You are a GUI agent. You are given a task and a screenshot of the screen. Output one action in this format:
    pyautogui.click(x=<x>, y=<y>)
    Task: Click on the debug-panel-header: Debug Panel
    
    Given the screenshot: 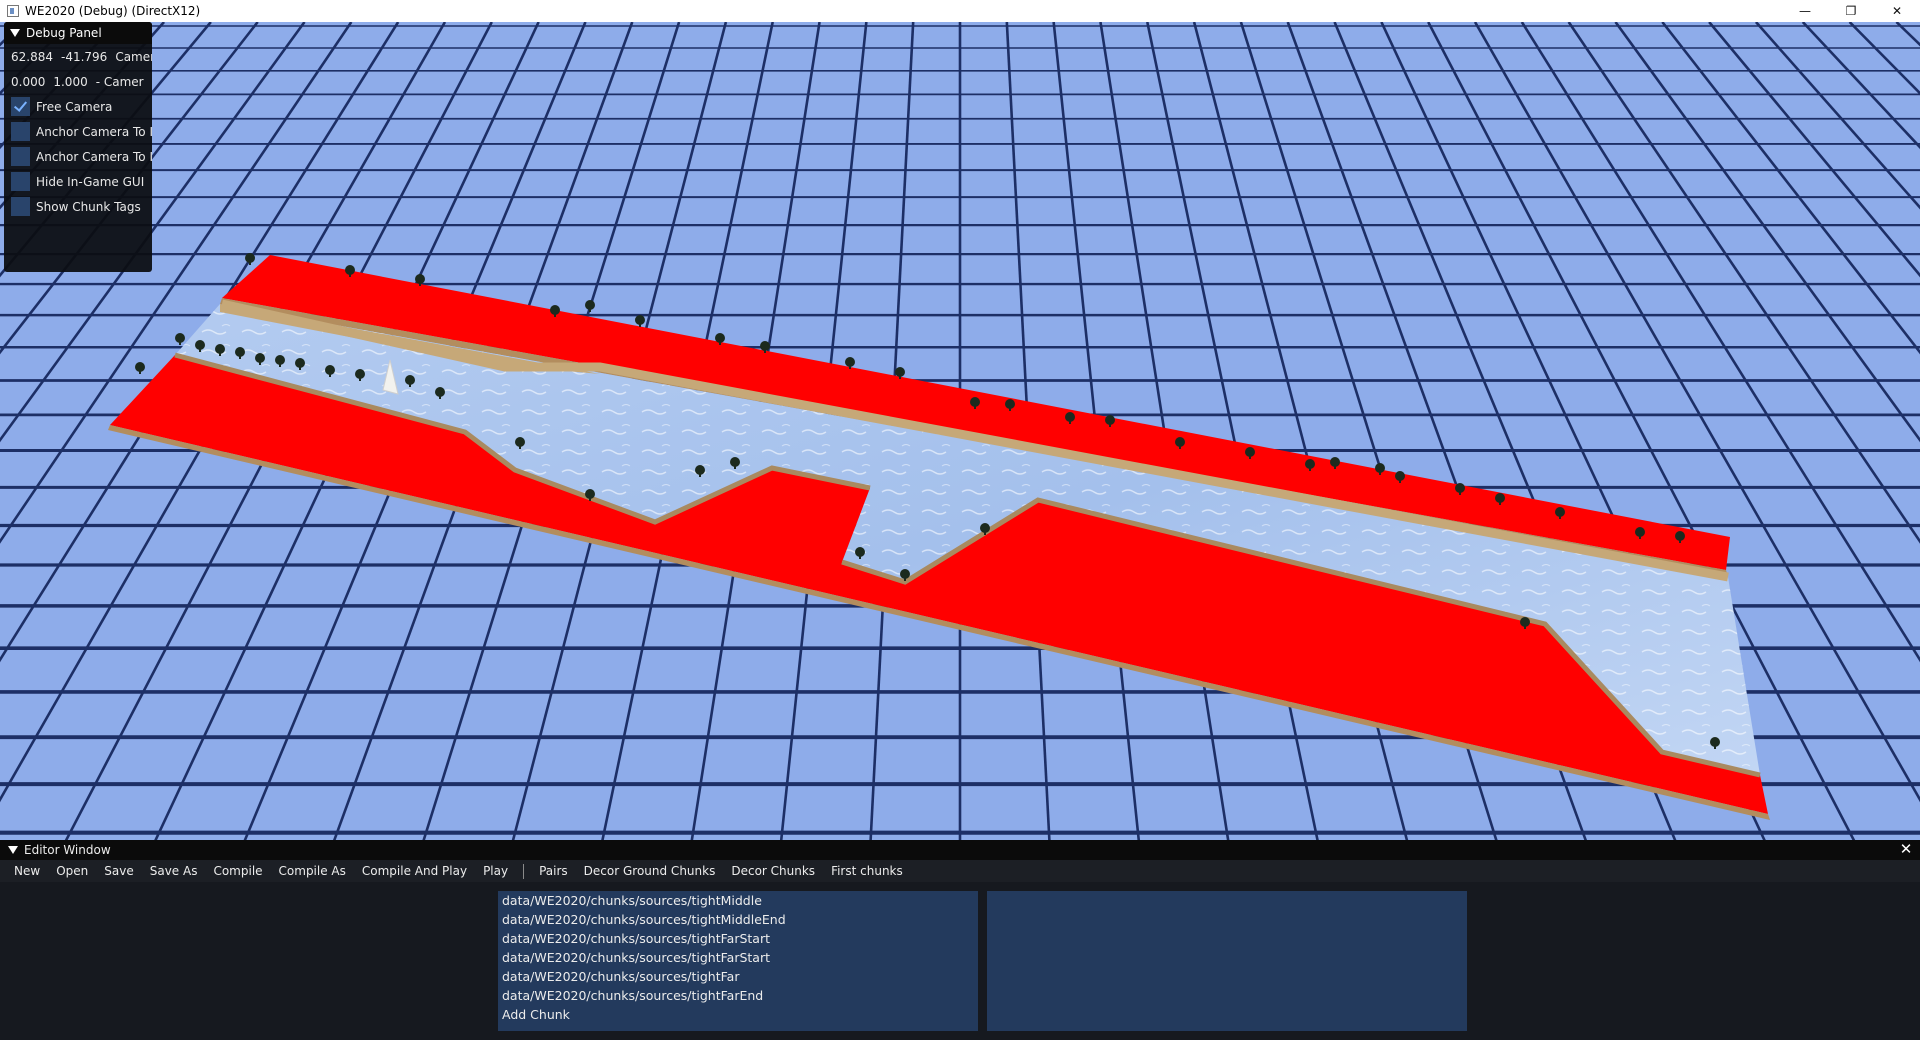 What is the action you would take?
    pyautogui.click(x=78, y=33)
    